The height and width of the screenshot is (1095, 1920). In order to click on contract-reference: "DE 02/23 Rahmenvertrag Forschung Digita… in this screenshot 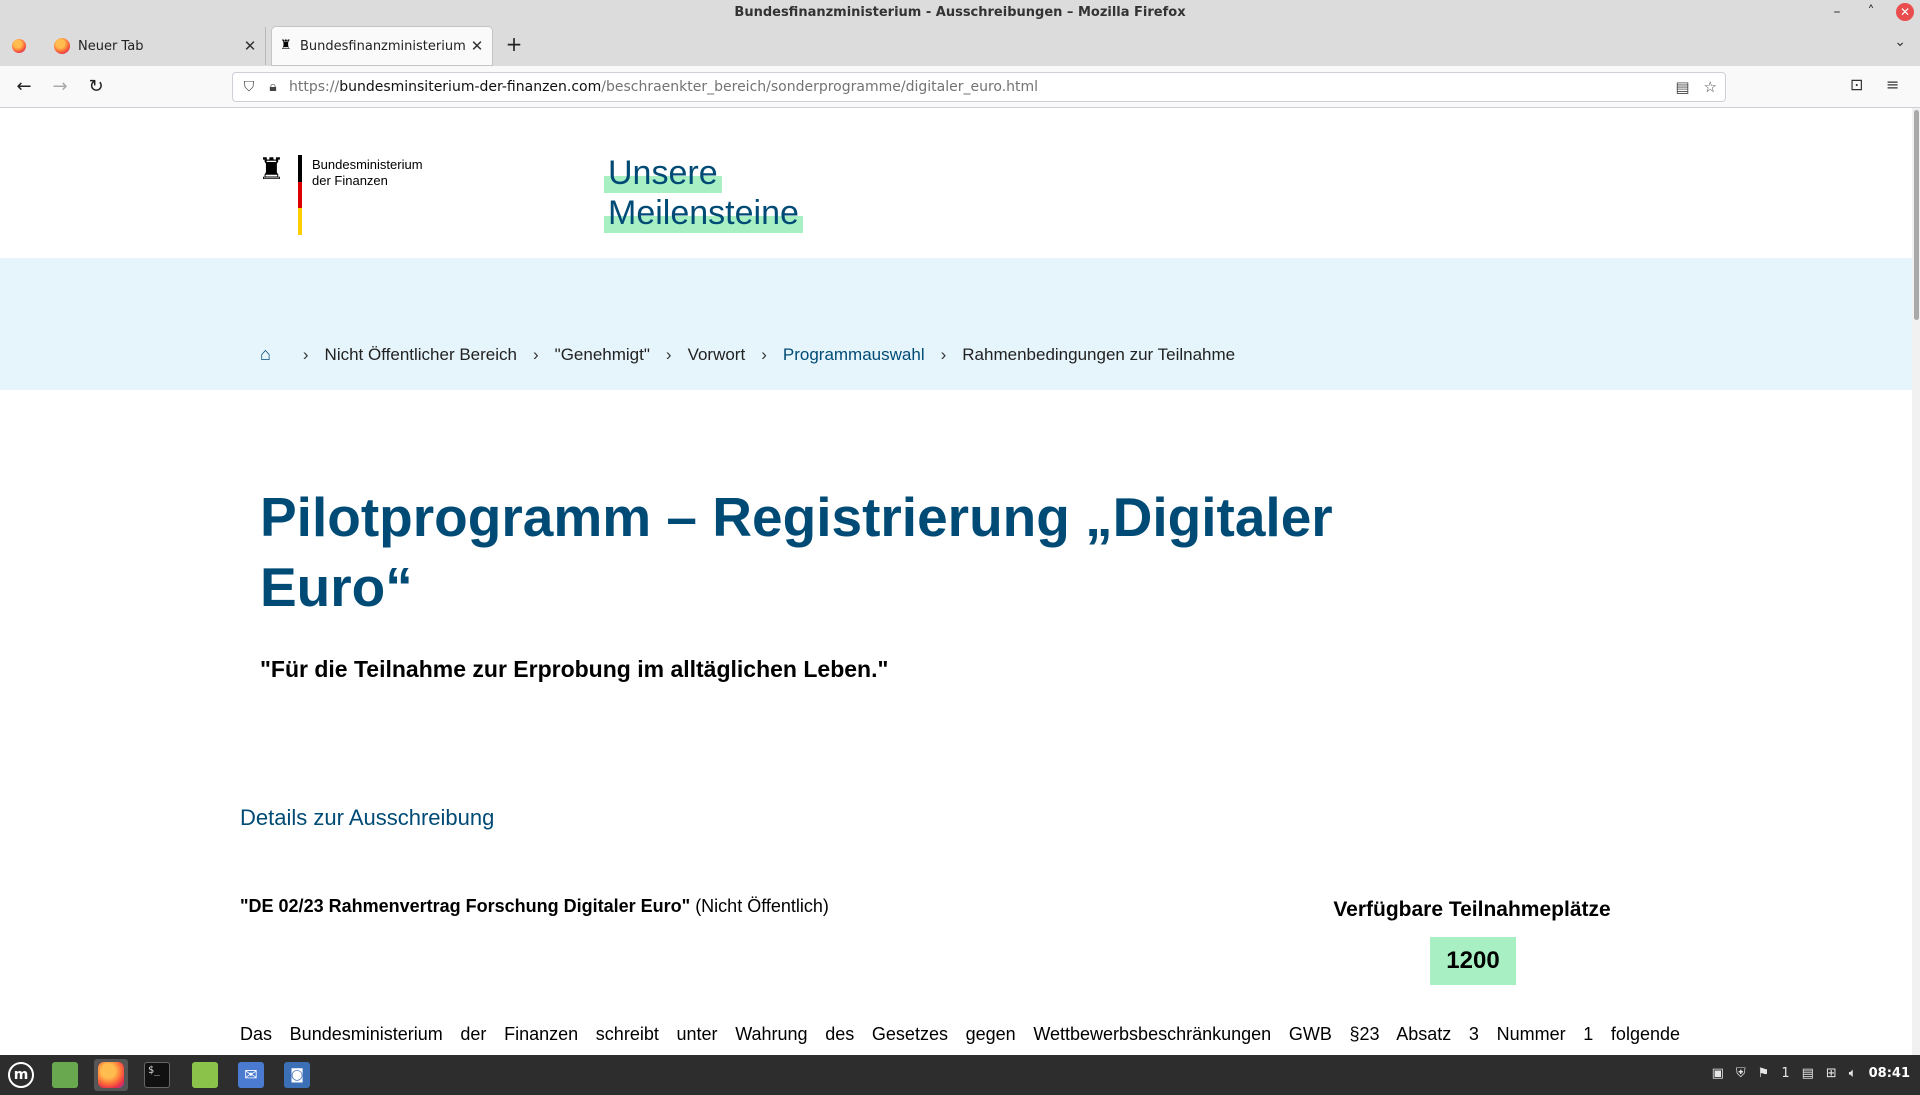, I will do `click(534, 906)`.